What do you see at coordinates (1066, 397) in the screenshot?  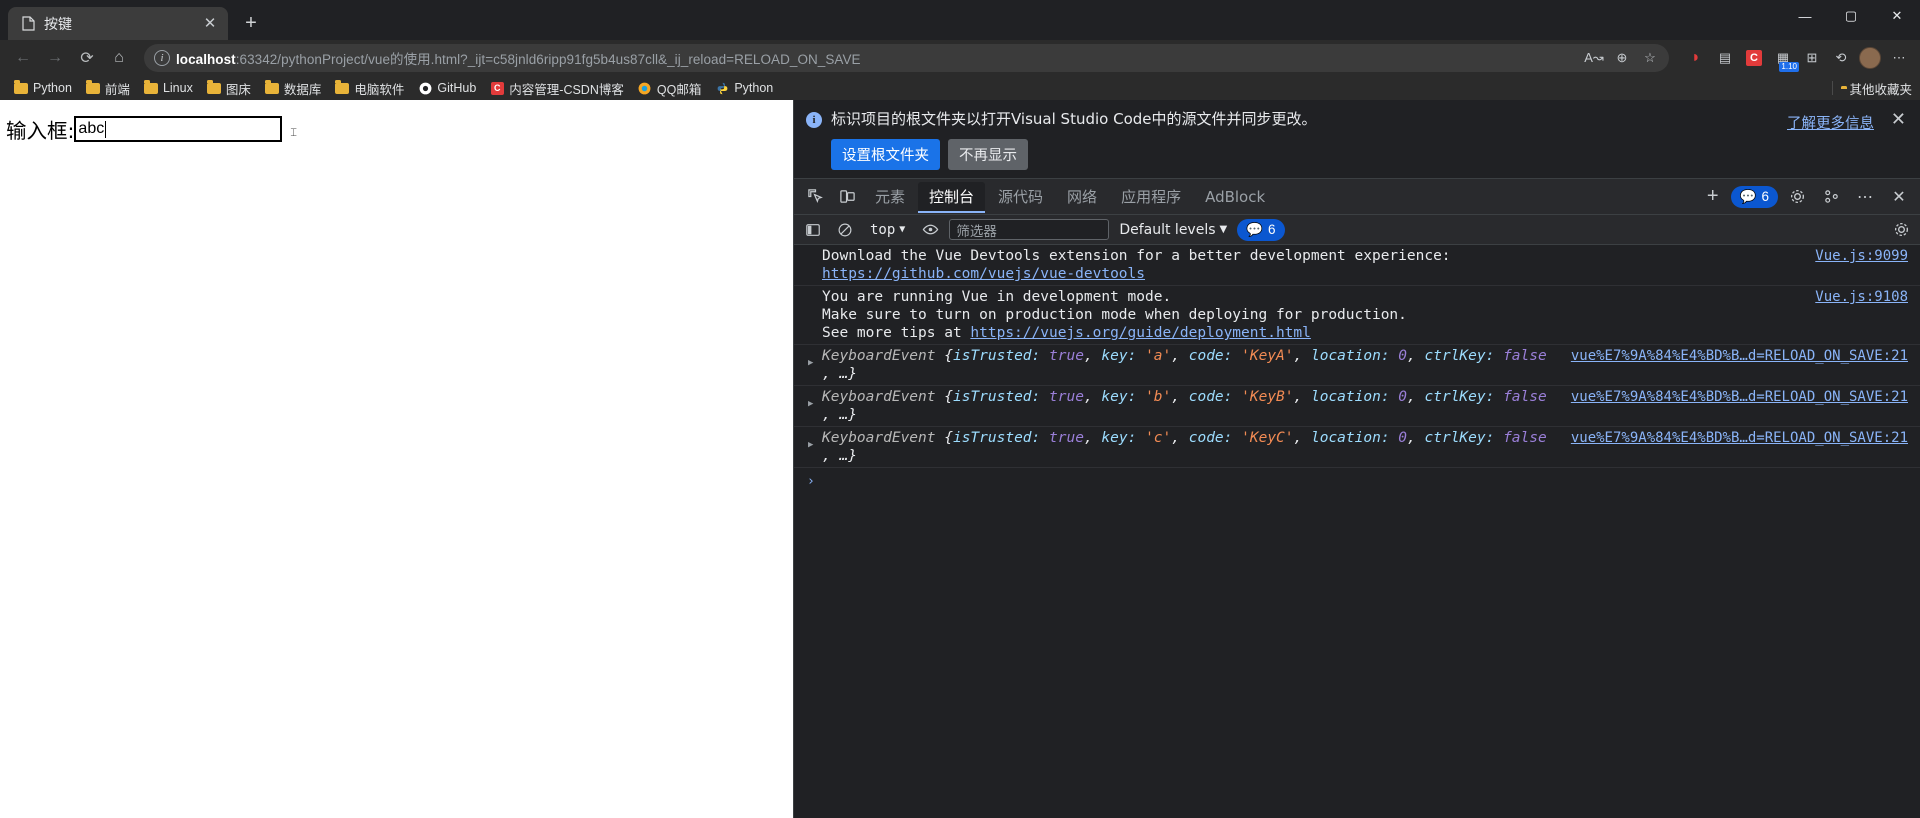 I see `value-isTrusted: true` at bounding box center [1066, 397].